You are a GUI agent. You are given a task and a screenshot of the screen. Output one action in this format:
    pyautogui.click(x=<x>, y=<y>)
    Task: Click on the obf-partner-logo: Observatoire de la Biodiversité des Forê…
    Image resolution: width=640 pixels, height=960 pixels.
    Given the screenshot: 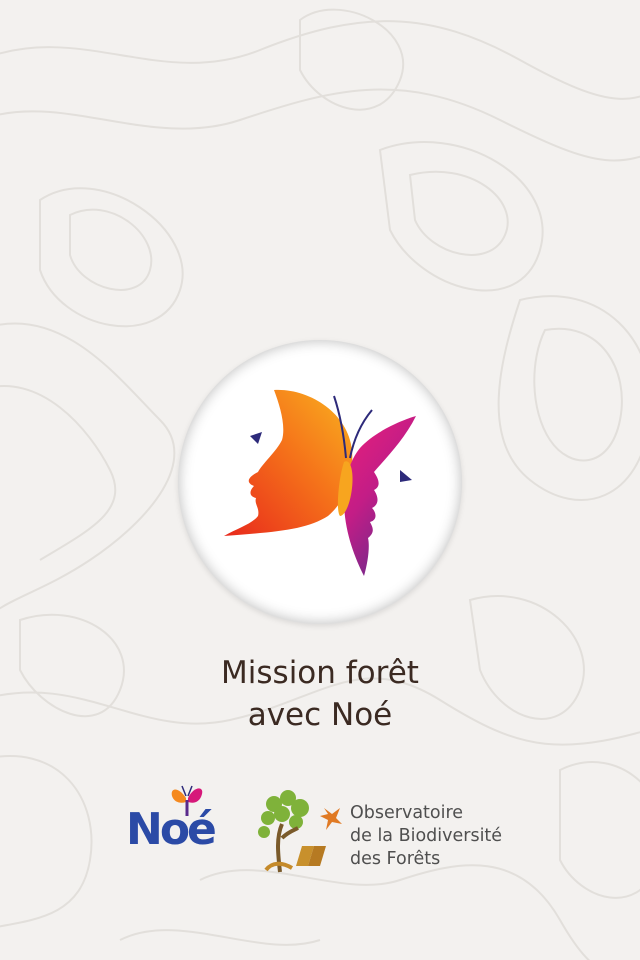 What is the action you would take?
    pyautogui.click(x=397, y=831)
    